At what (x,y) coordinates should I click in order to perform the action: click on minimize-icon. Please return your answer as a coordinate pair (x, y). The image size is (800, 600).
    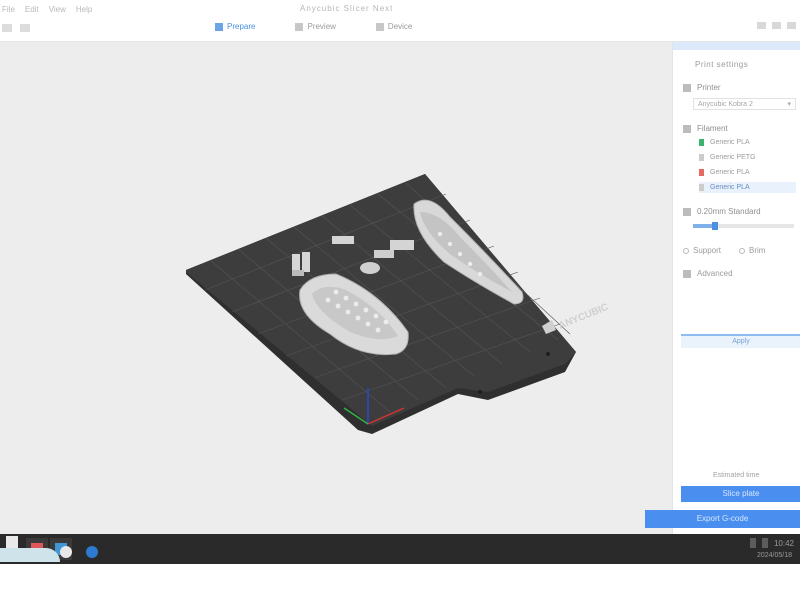
    Looking at the image, I should click on (761, 25).